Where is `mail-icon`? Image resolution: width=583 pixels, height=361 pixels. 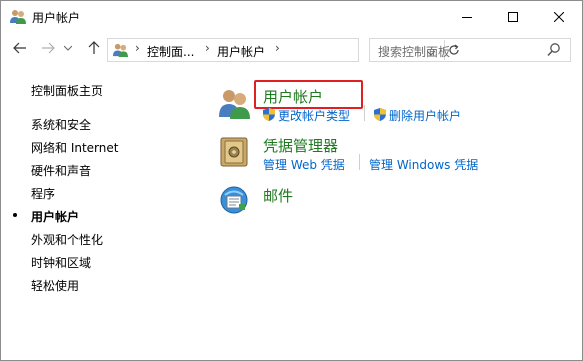 mail-icon is located at coordinates (234, 200).